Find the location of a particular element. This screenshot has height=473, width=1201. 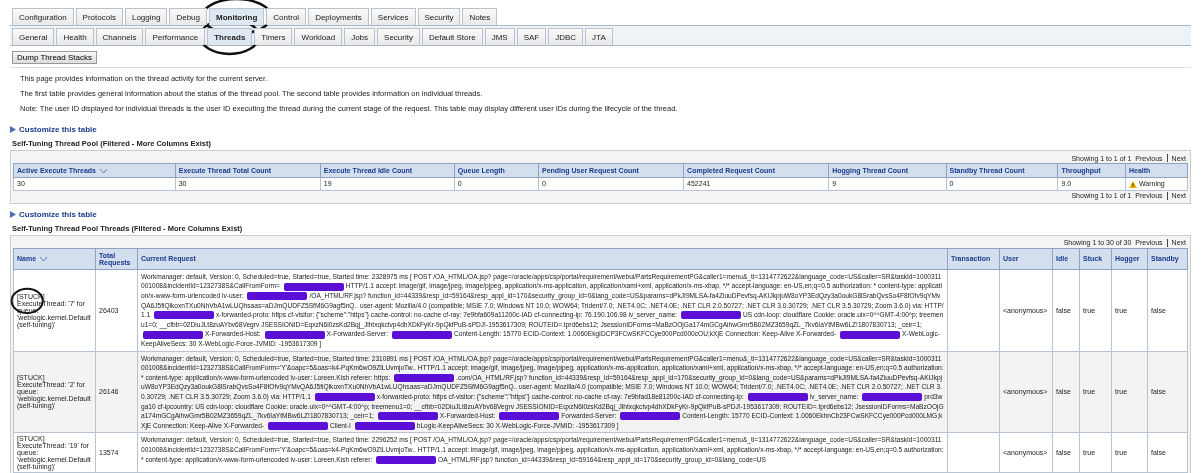

tab: General is located at coordinates (33, 36).